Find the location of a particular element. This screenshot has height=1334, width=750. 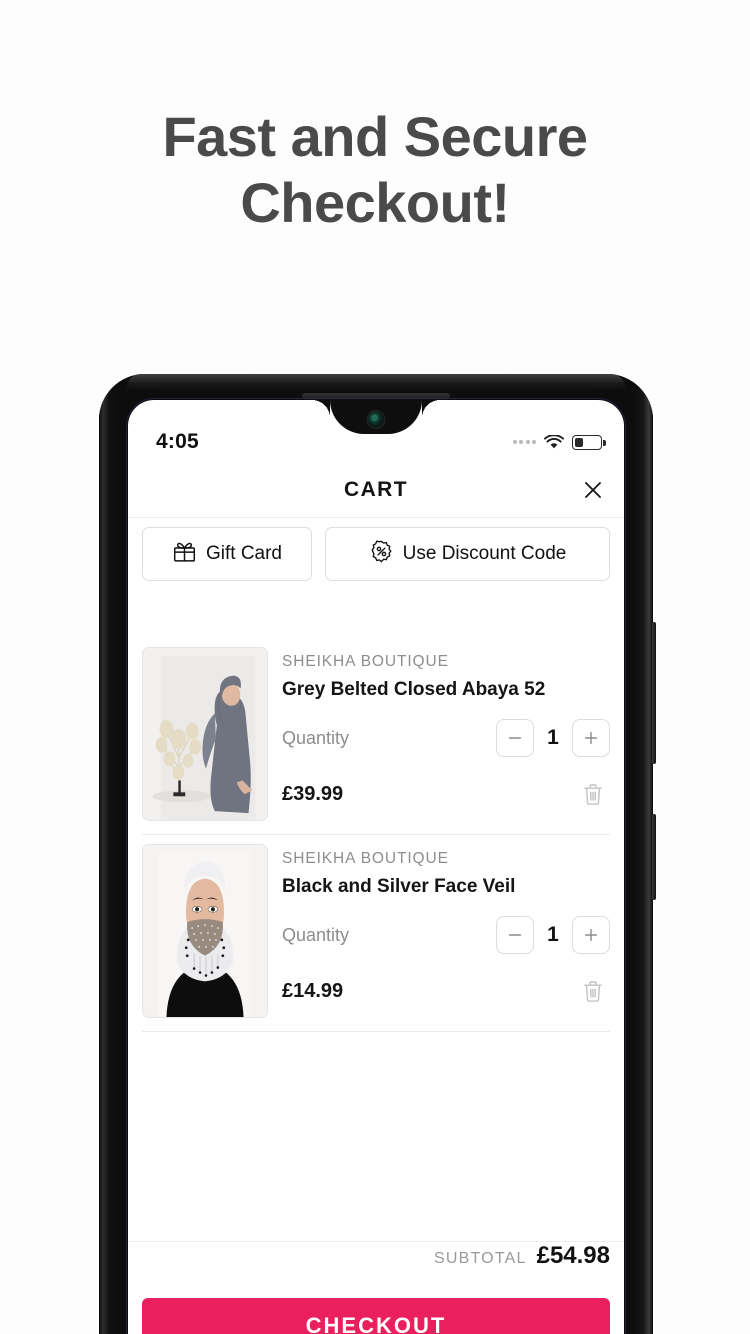

close-icon is located at coordinates (593, 490).